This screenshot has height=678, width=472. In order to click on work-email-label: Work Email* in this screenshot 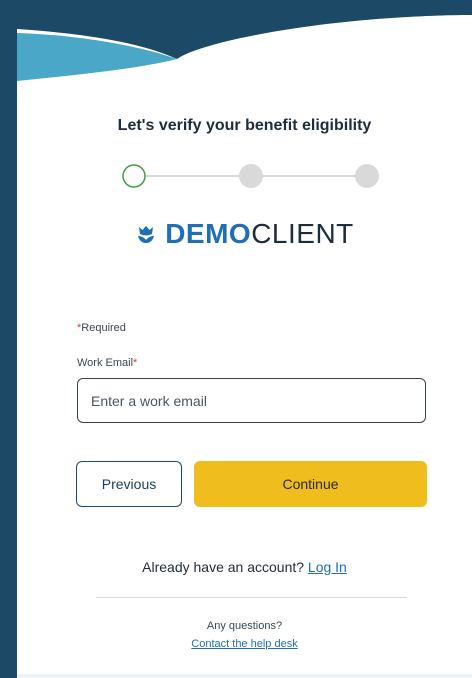, I will do `click(107, 363)`.